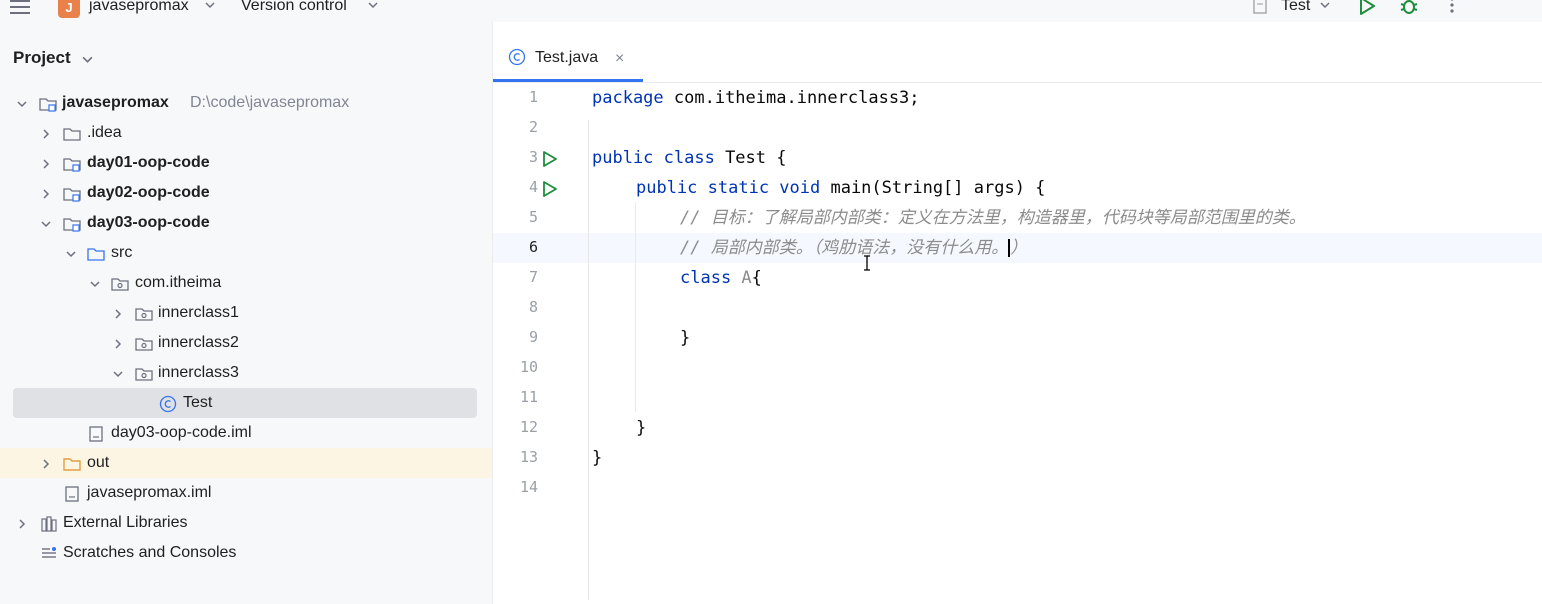 Image resolution: width=1542 pixels, height=604 pixels. What do you see at coordinates (588, 360) in the screenshot?
I see `gutter-separator` at bounding box center [588, 360].